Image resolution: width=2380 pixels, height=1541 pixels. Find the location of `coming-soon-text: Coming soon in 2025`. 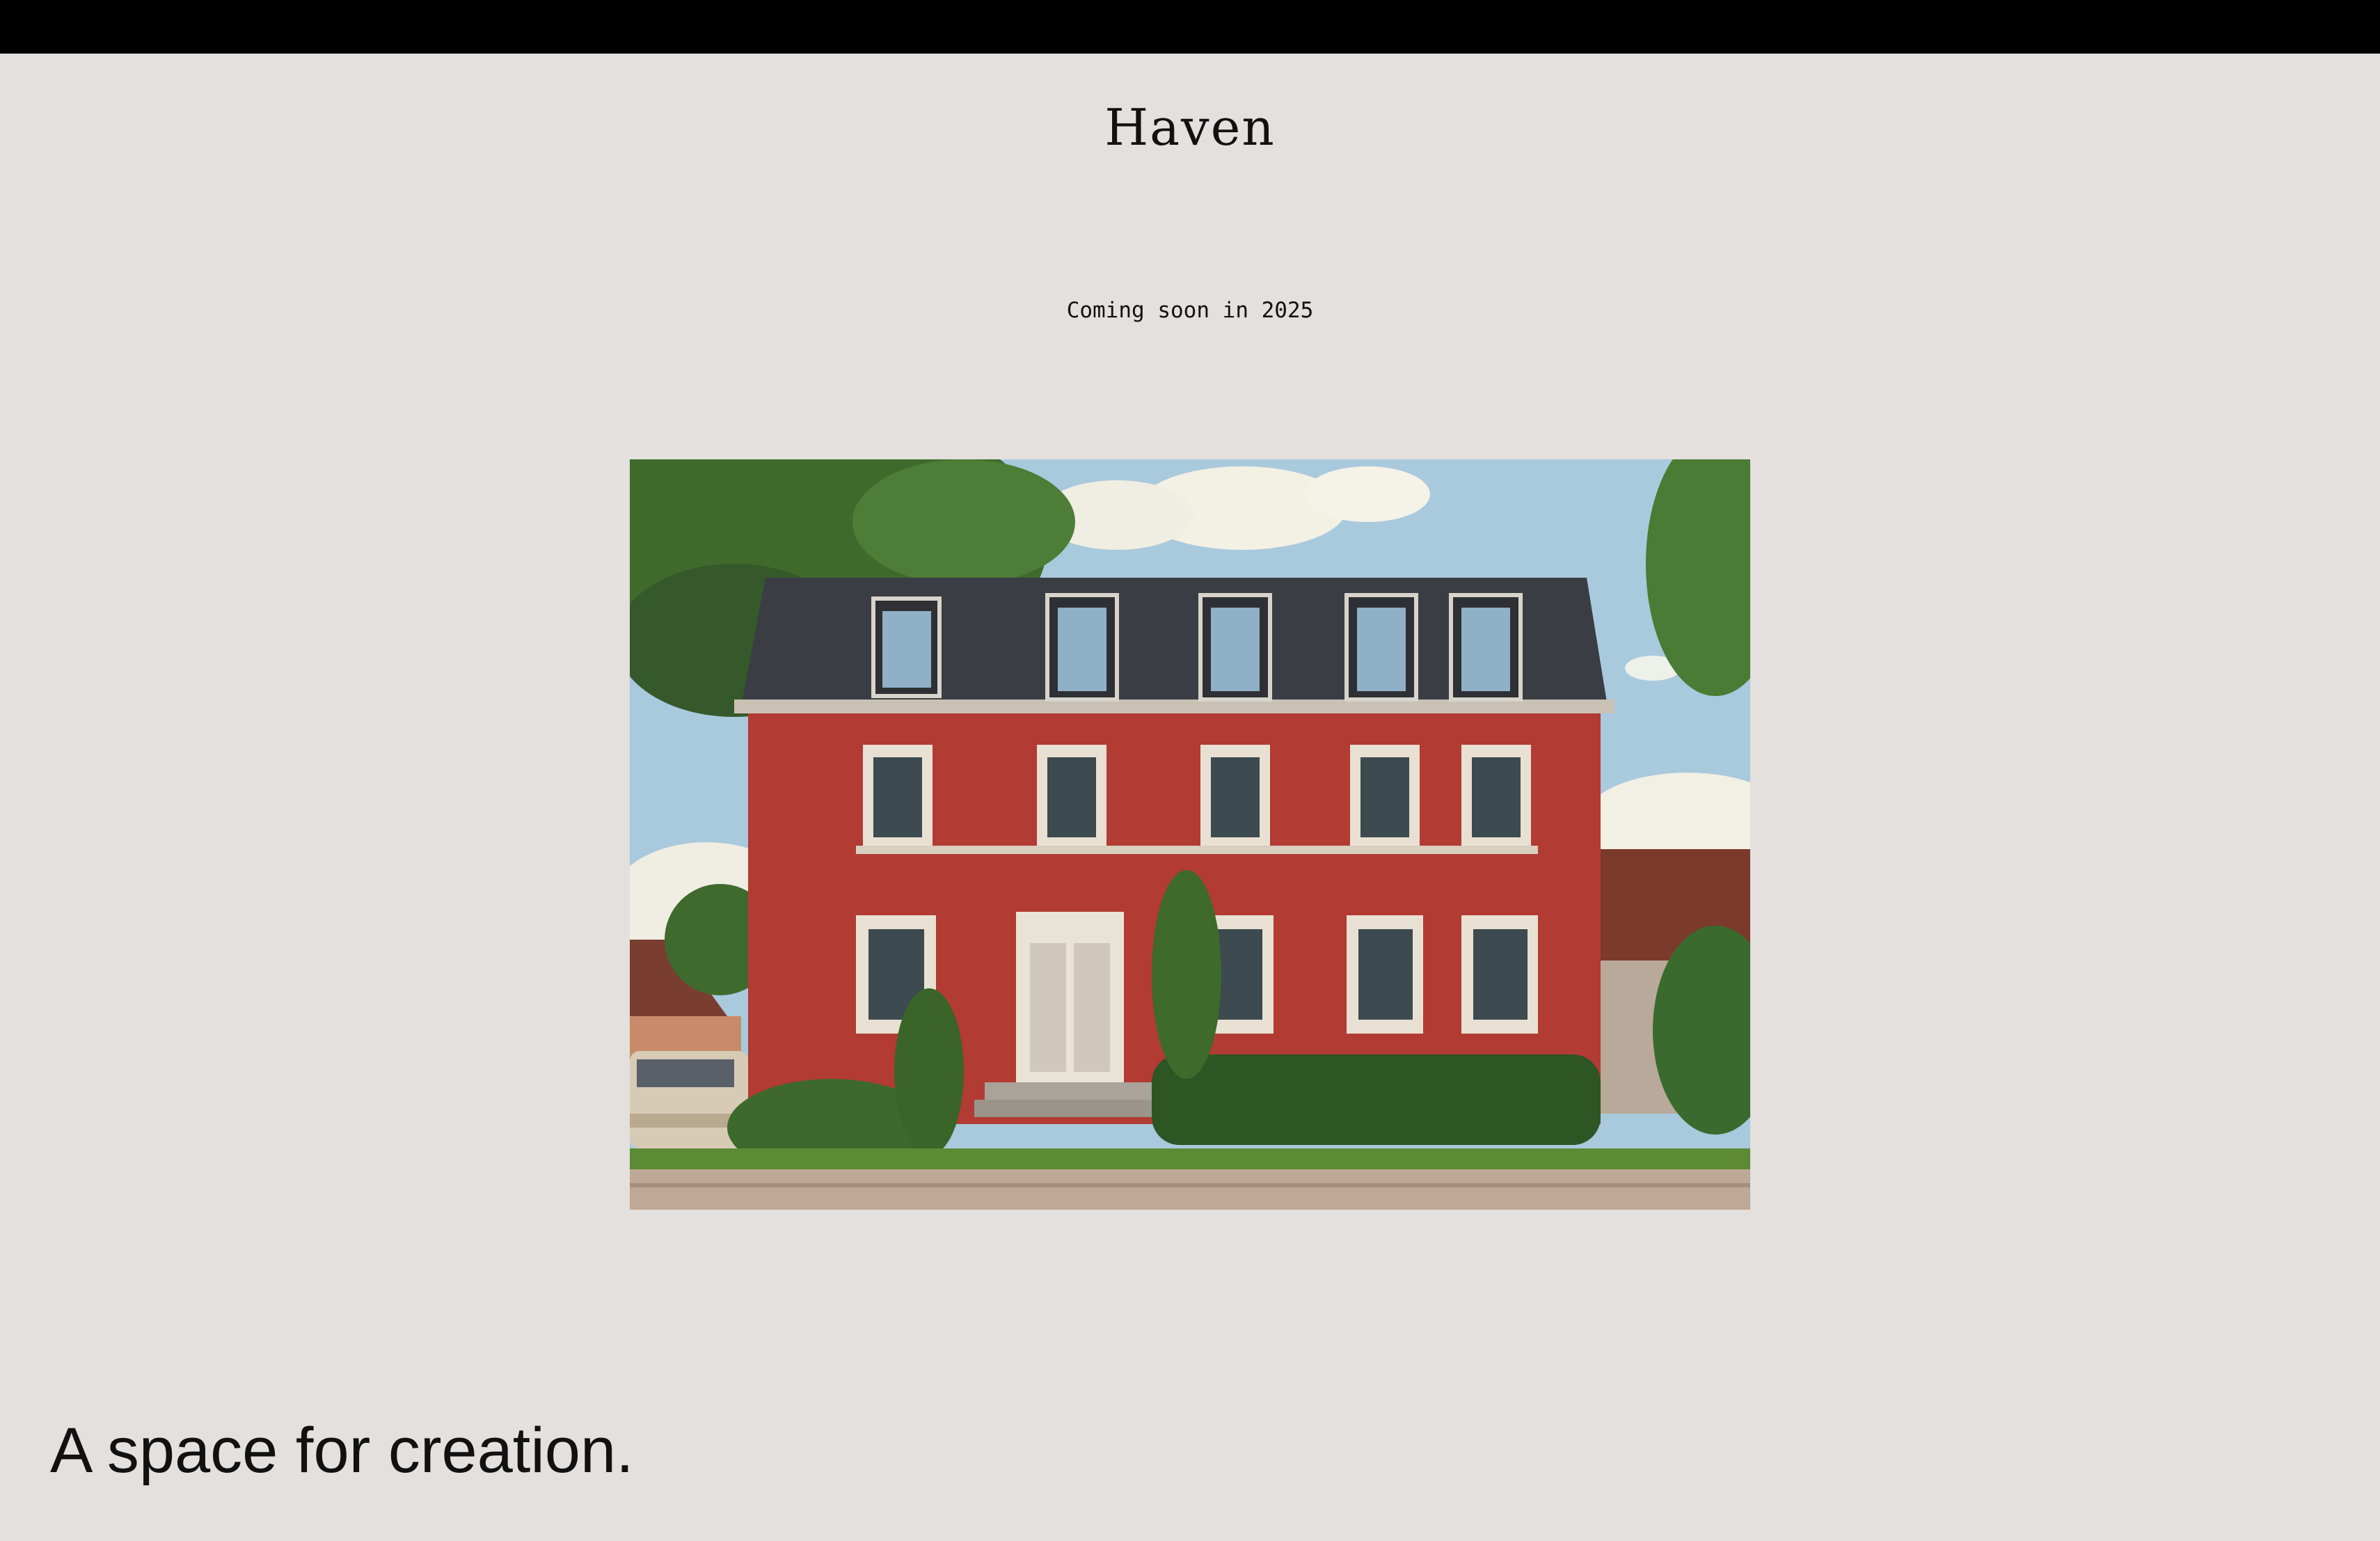

coming-soon-text: Coming soon in 2025 is located at coordinates (1190, 310).